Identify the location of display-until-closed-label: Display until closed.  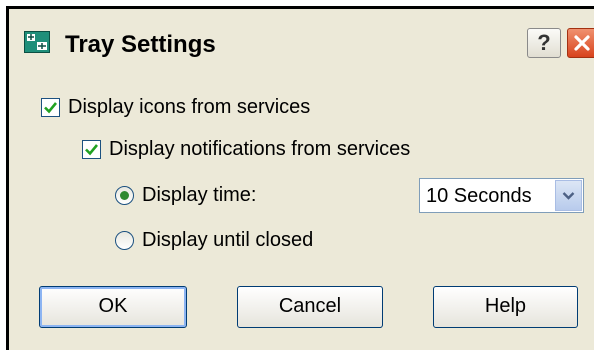
(228, 239).